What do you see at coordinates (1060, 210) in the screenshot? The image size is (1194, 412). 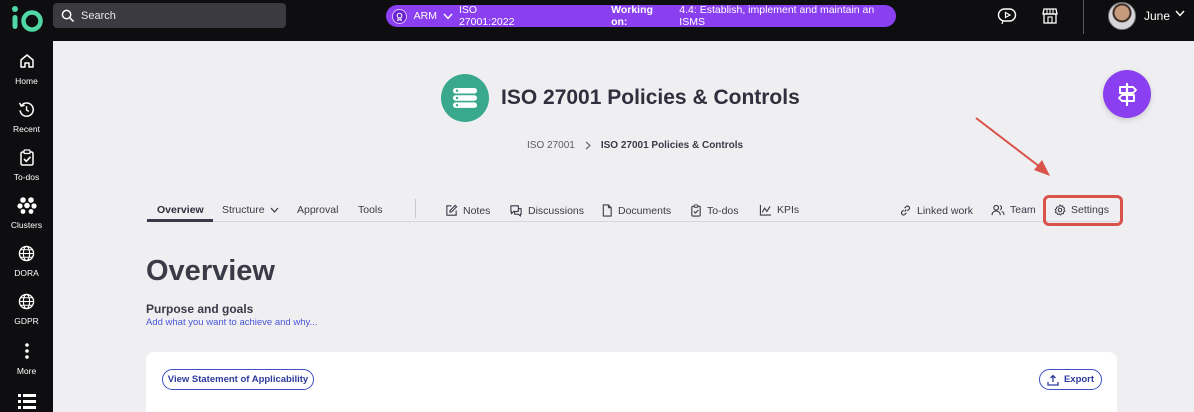 I see `gear-icon` at bounding box center [1060, 210].